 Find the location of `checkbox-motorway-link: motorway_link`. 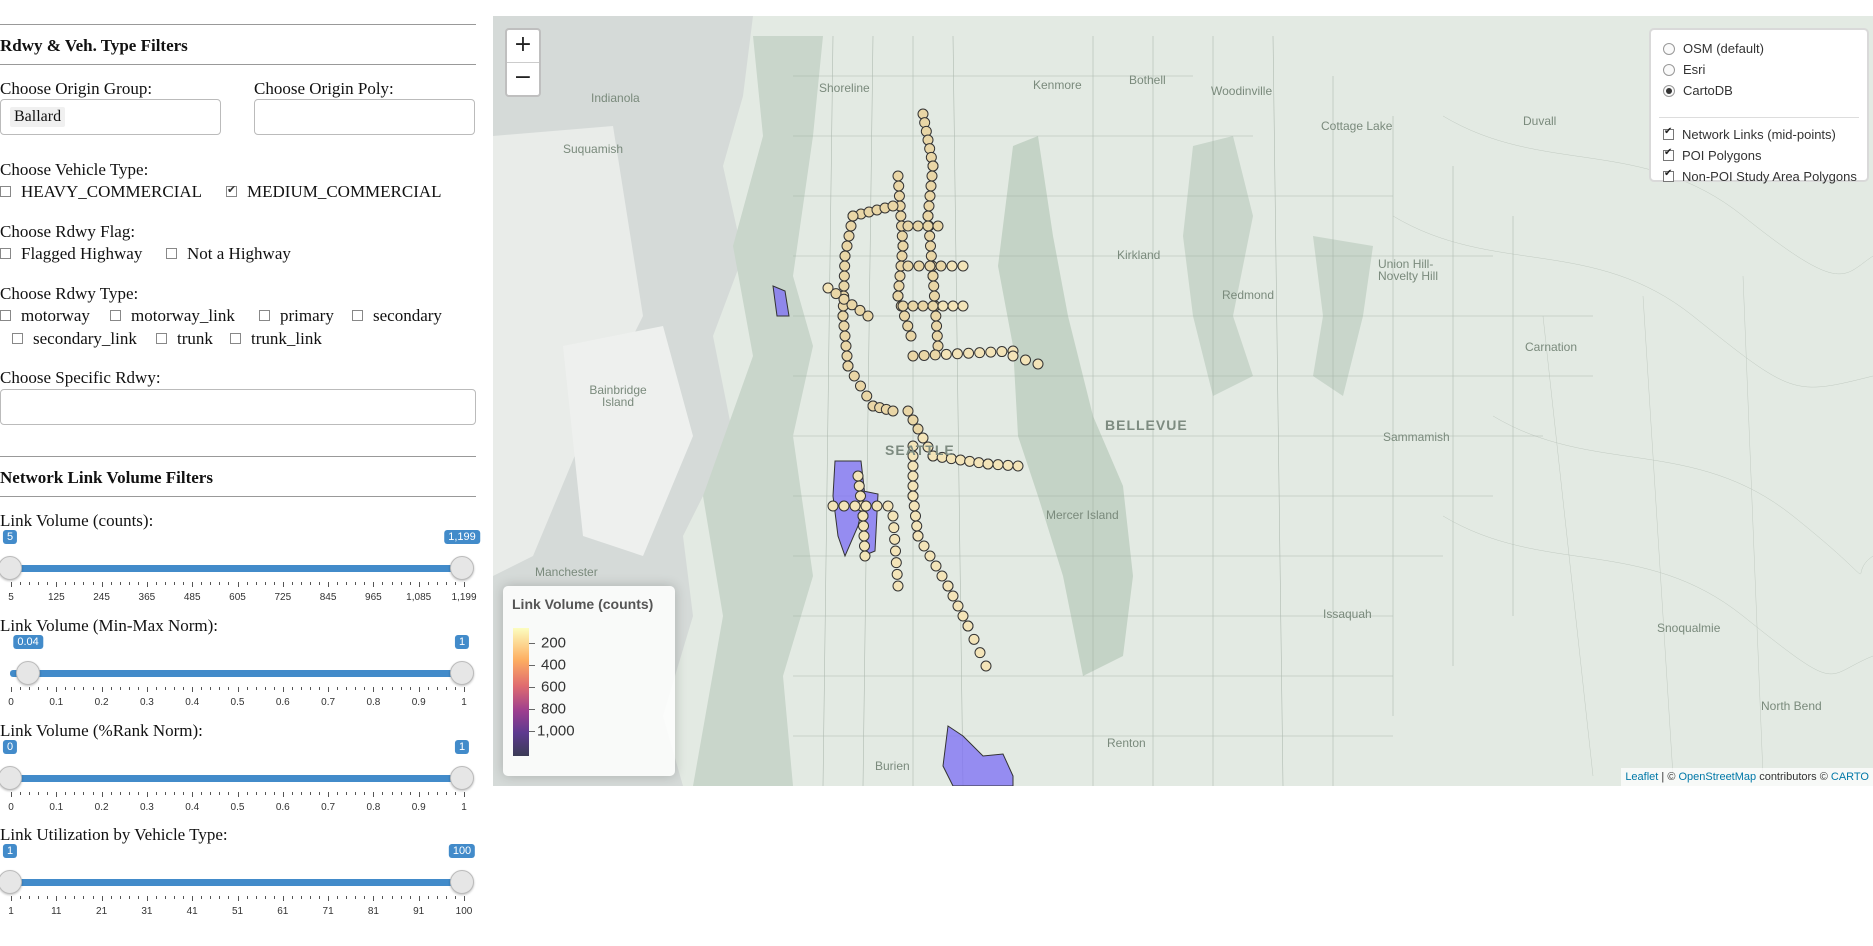

checkbox-motorway-link: motorway_link is located at coordinates (172, 316).